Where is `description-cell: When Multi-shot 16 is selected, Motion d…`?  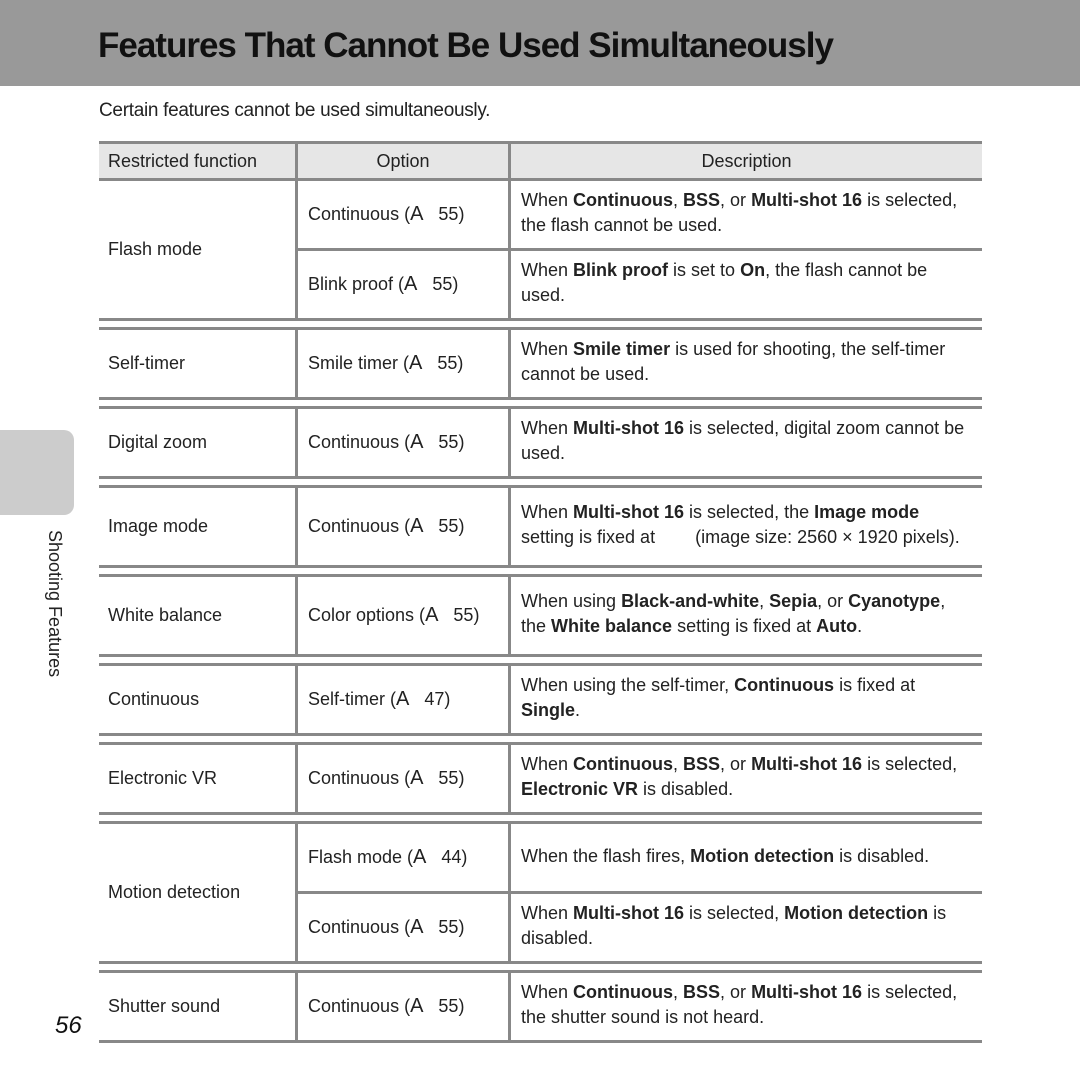 description-cell: When Multi-shot 16 is selected, Motion d… is located at coordinates (745, 927).